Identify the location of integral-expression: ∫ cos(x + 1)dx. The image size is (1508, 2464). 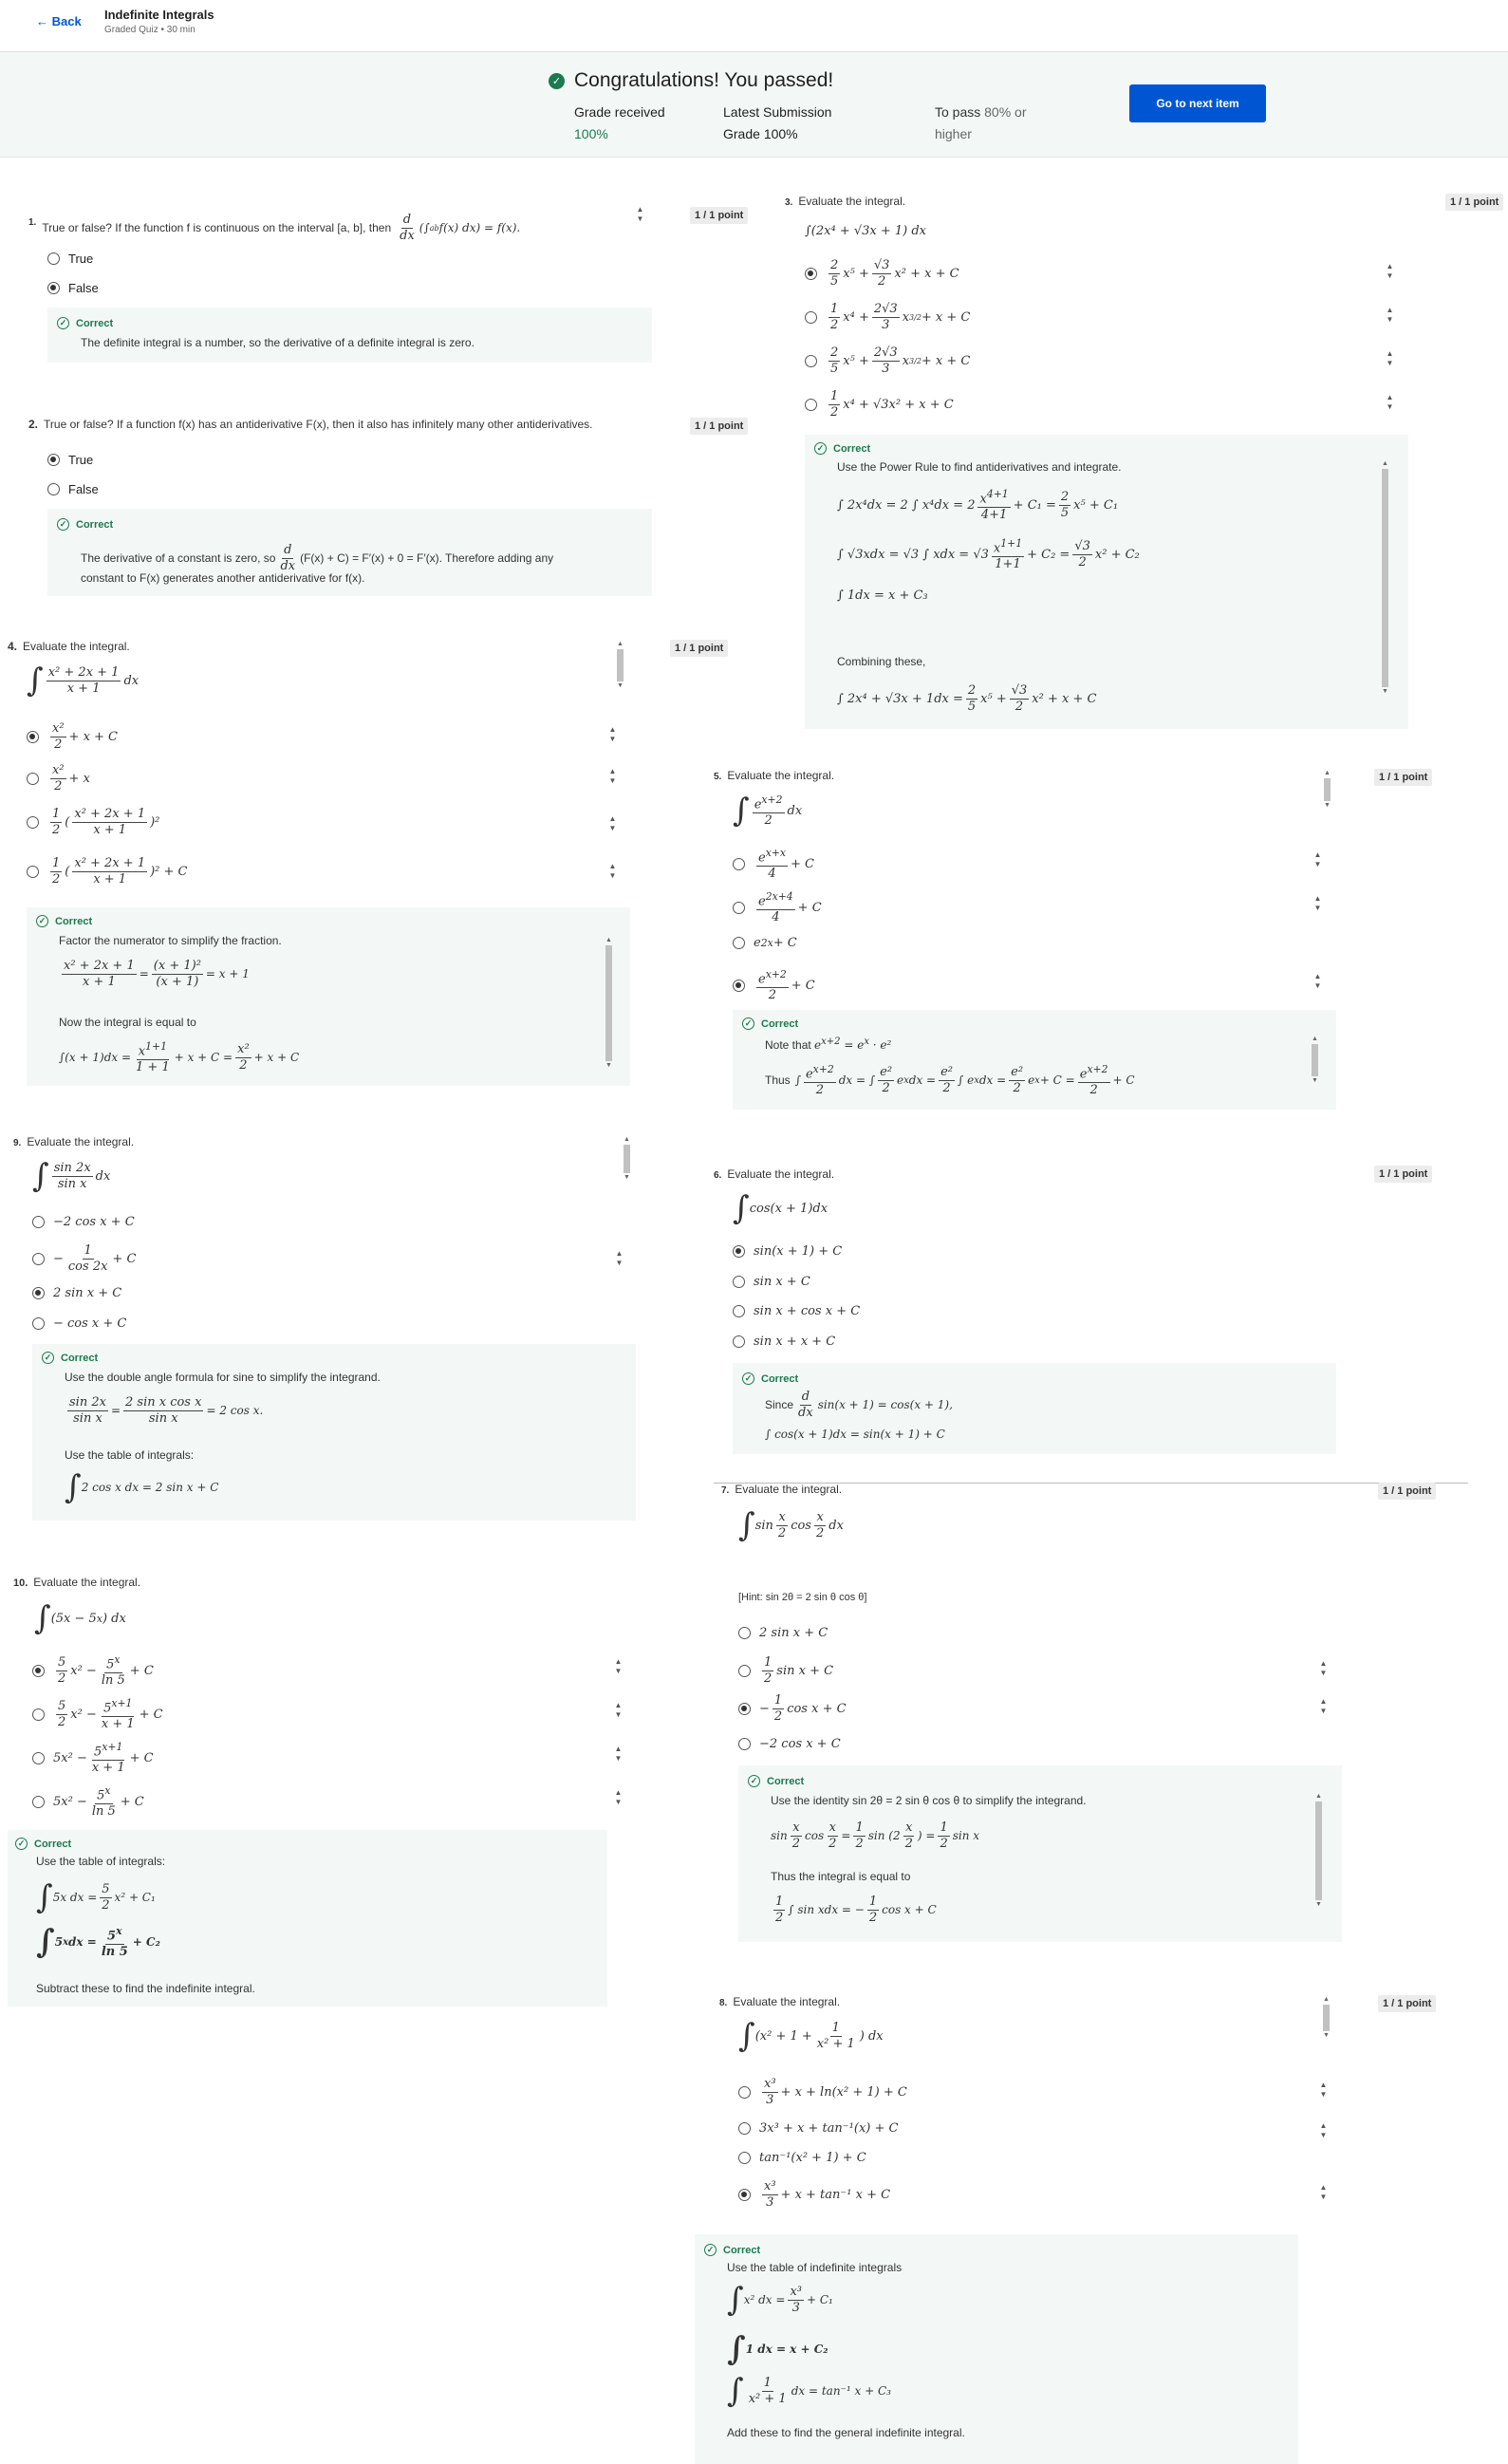
(780, 1208).